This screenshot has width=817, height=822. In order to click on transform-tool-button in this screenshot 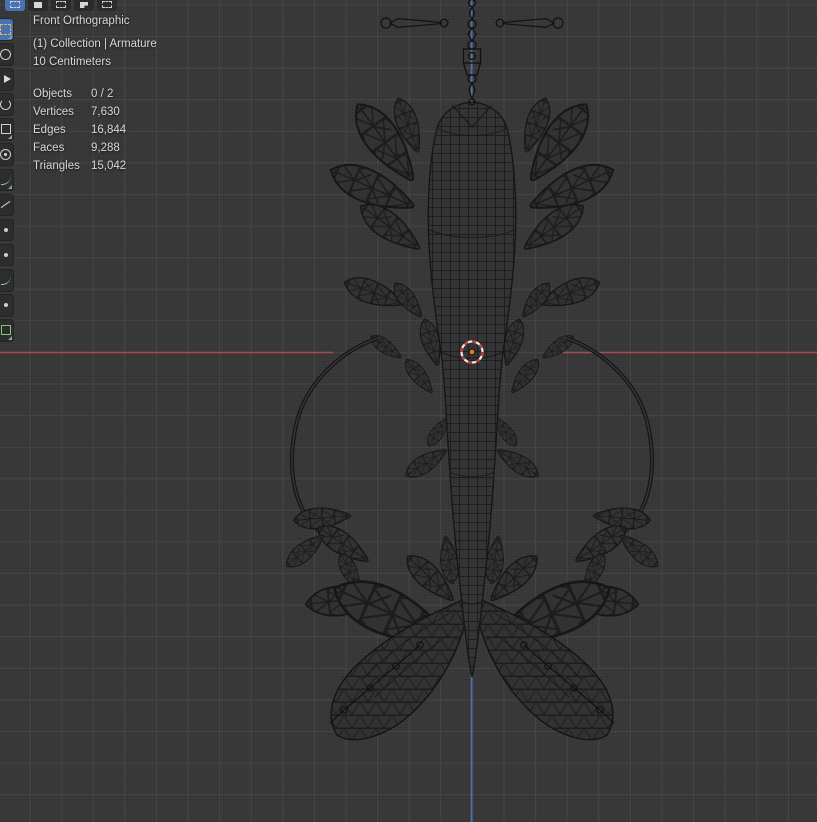, I will do `click(7, 155)`.